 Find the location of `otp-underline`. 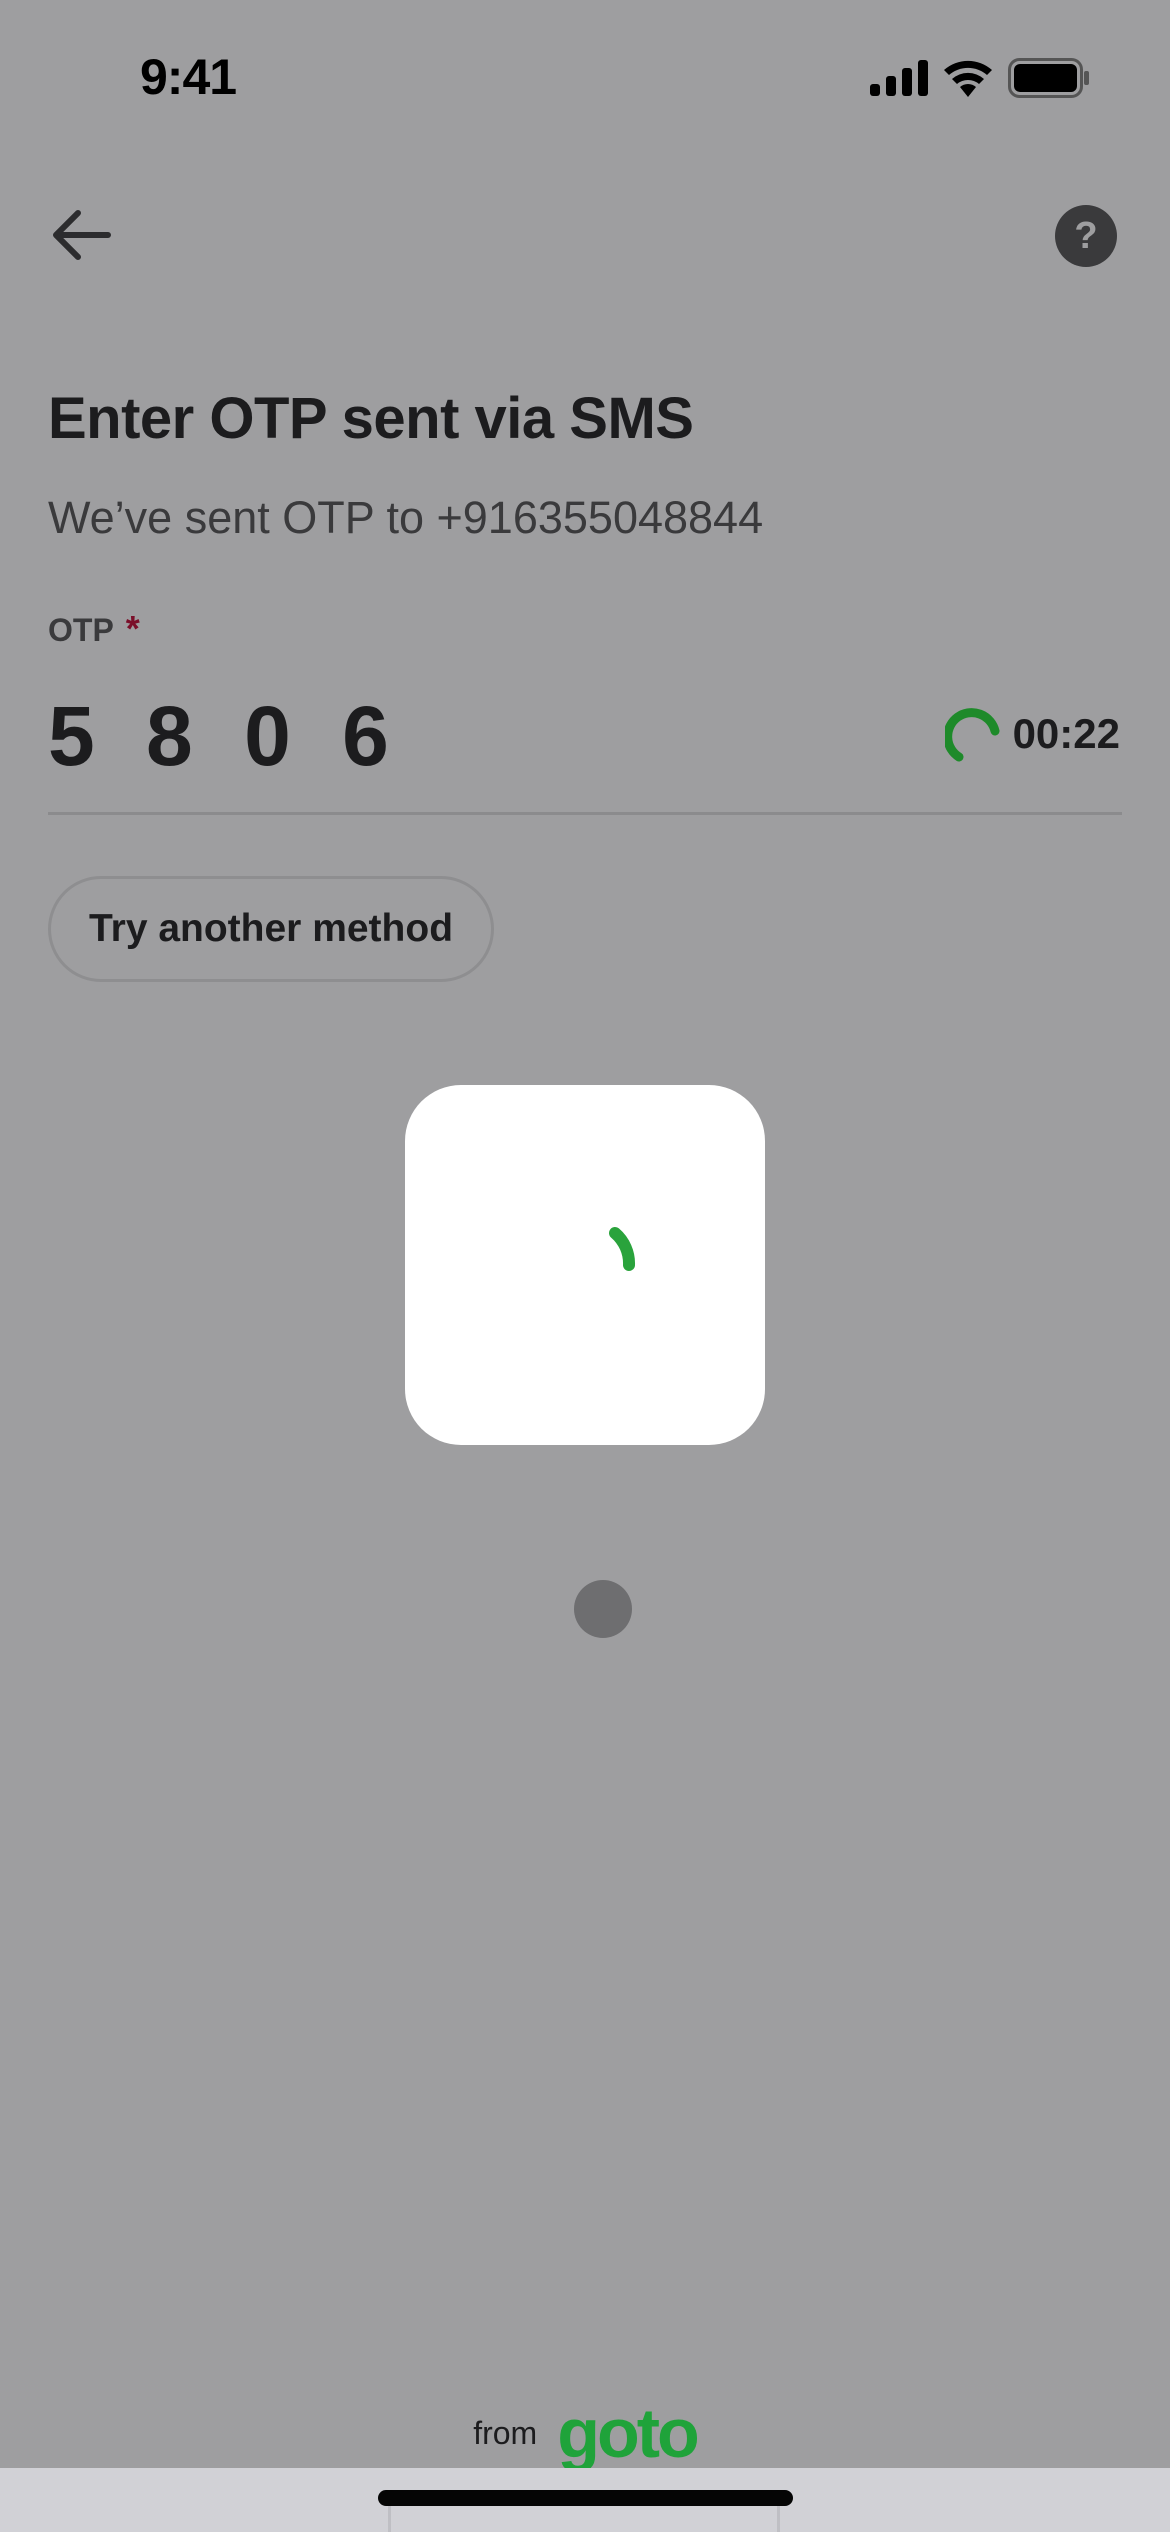

otp-underline is located at coordinates (585, 813).